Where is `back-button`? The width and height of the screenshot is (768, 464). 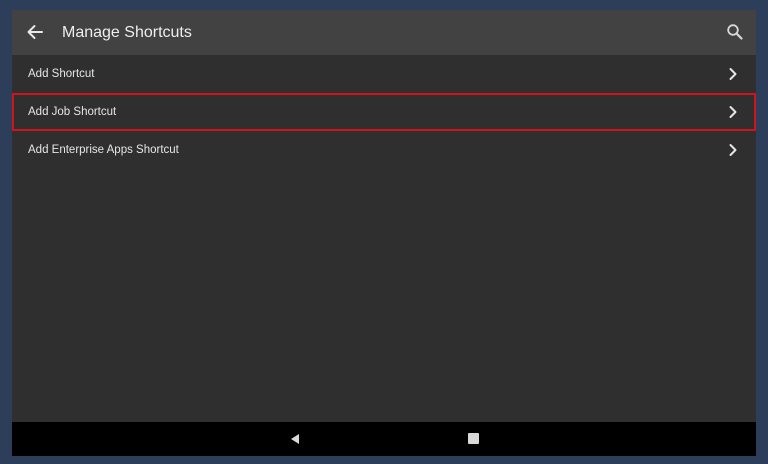 back-button is located at coordinates (35, 32).